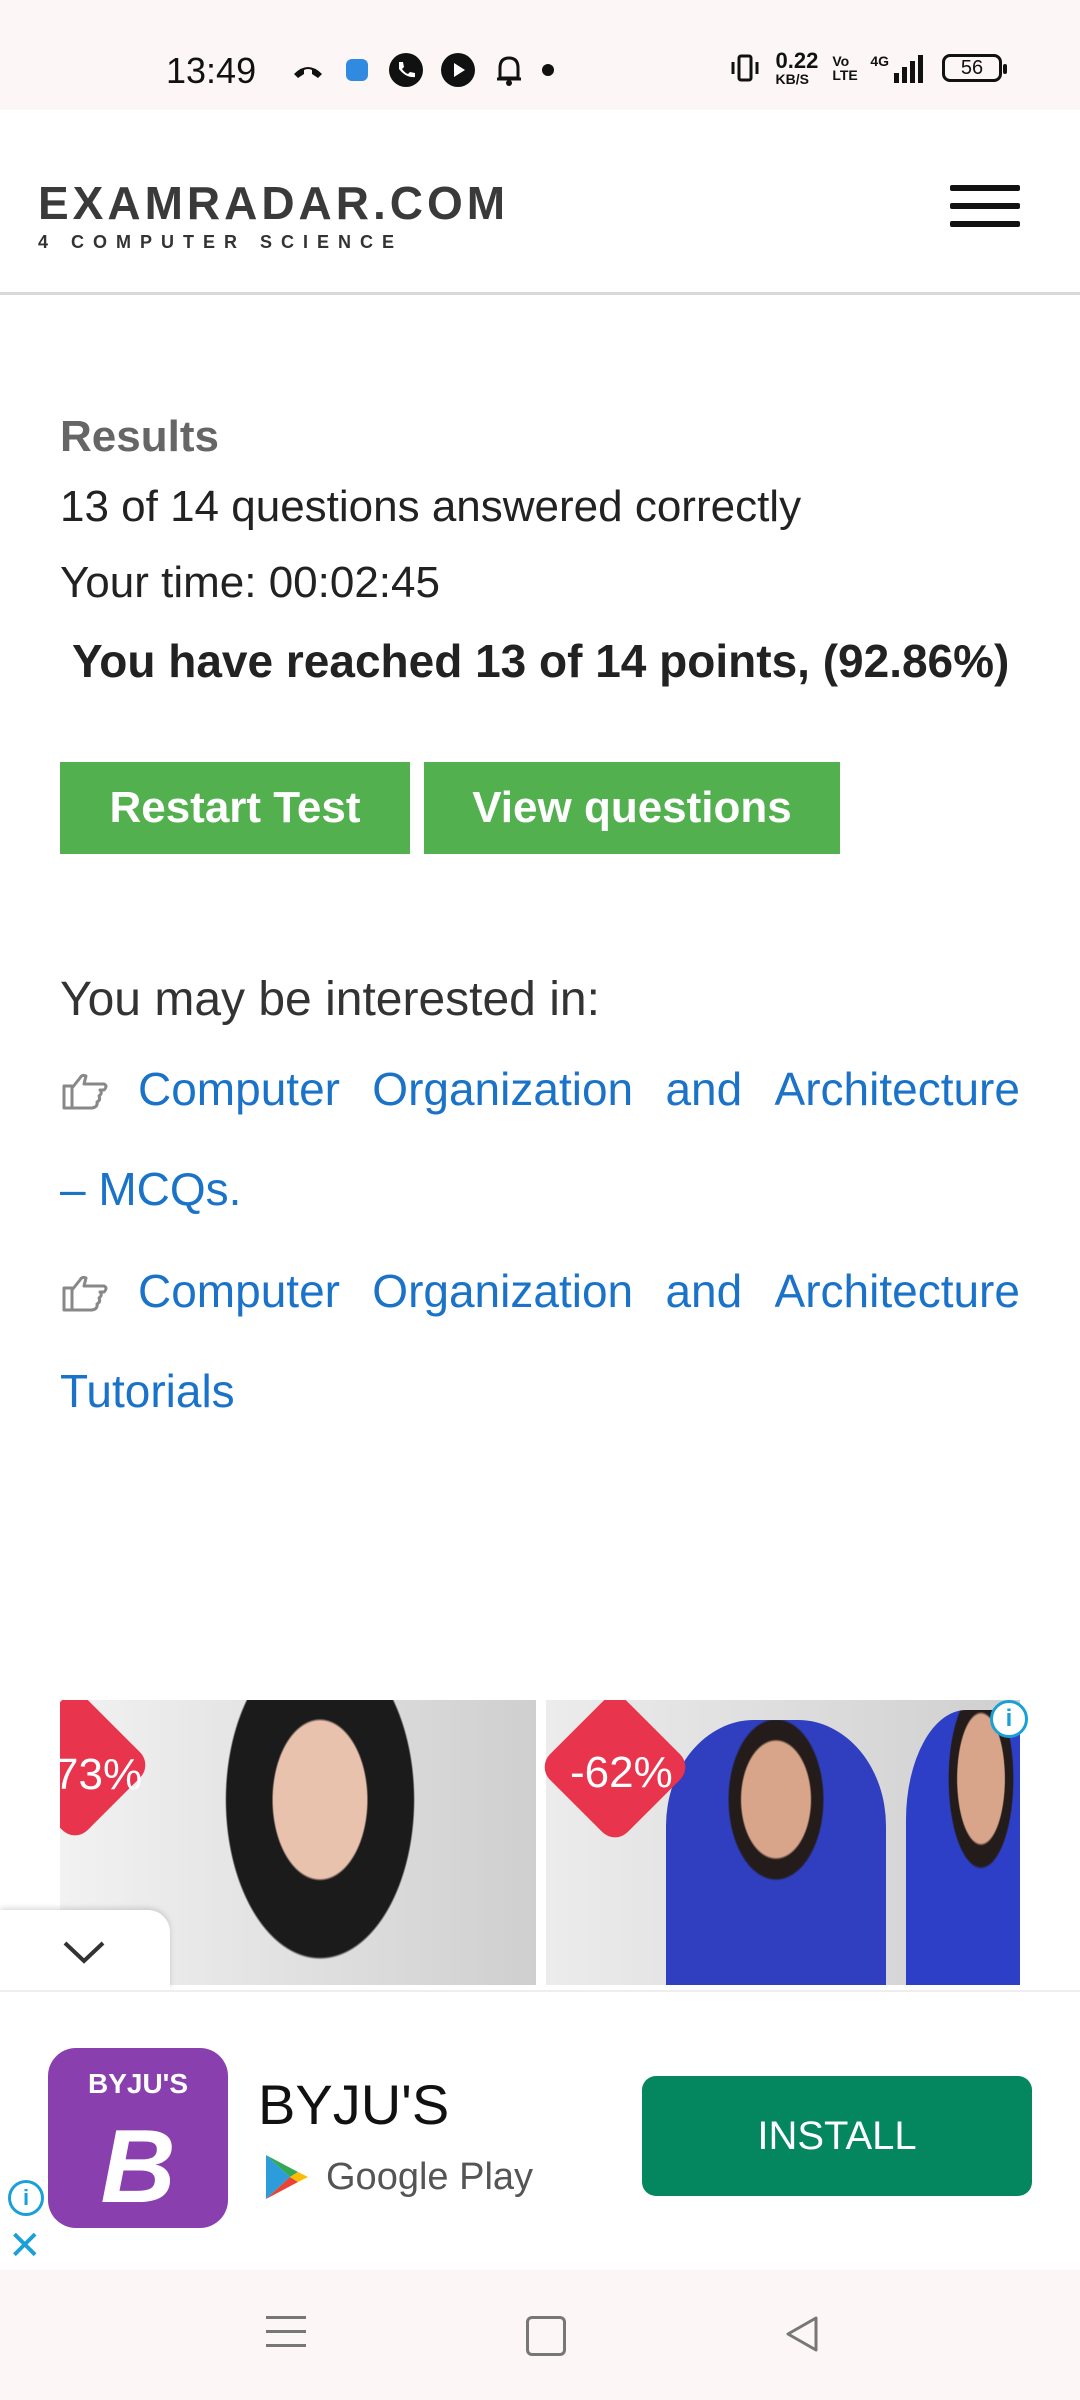 Image resolution: width=1080 pixels, height=2400 pixels. What do you see at coordinates (147, 1391) in the screenshot?
I see `link-continuation: Tutorials` at bounding box center [147, 1391].